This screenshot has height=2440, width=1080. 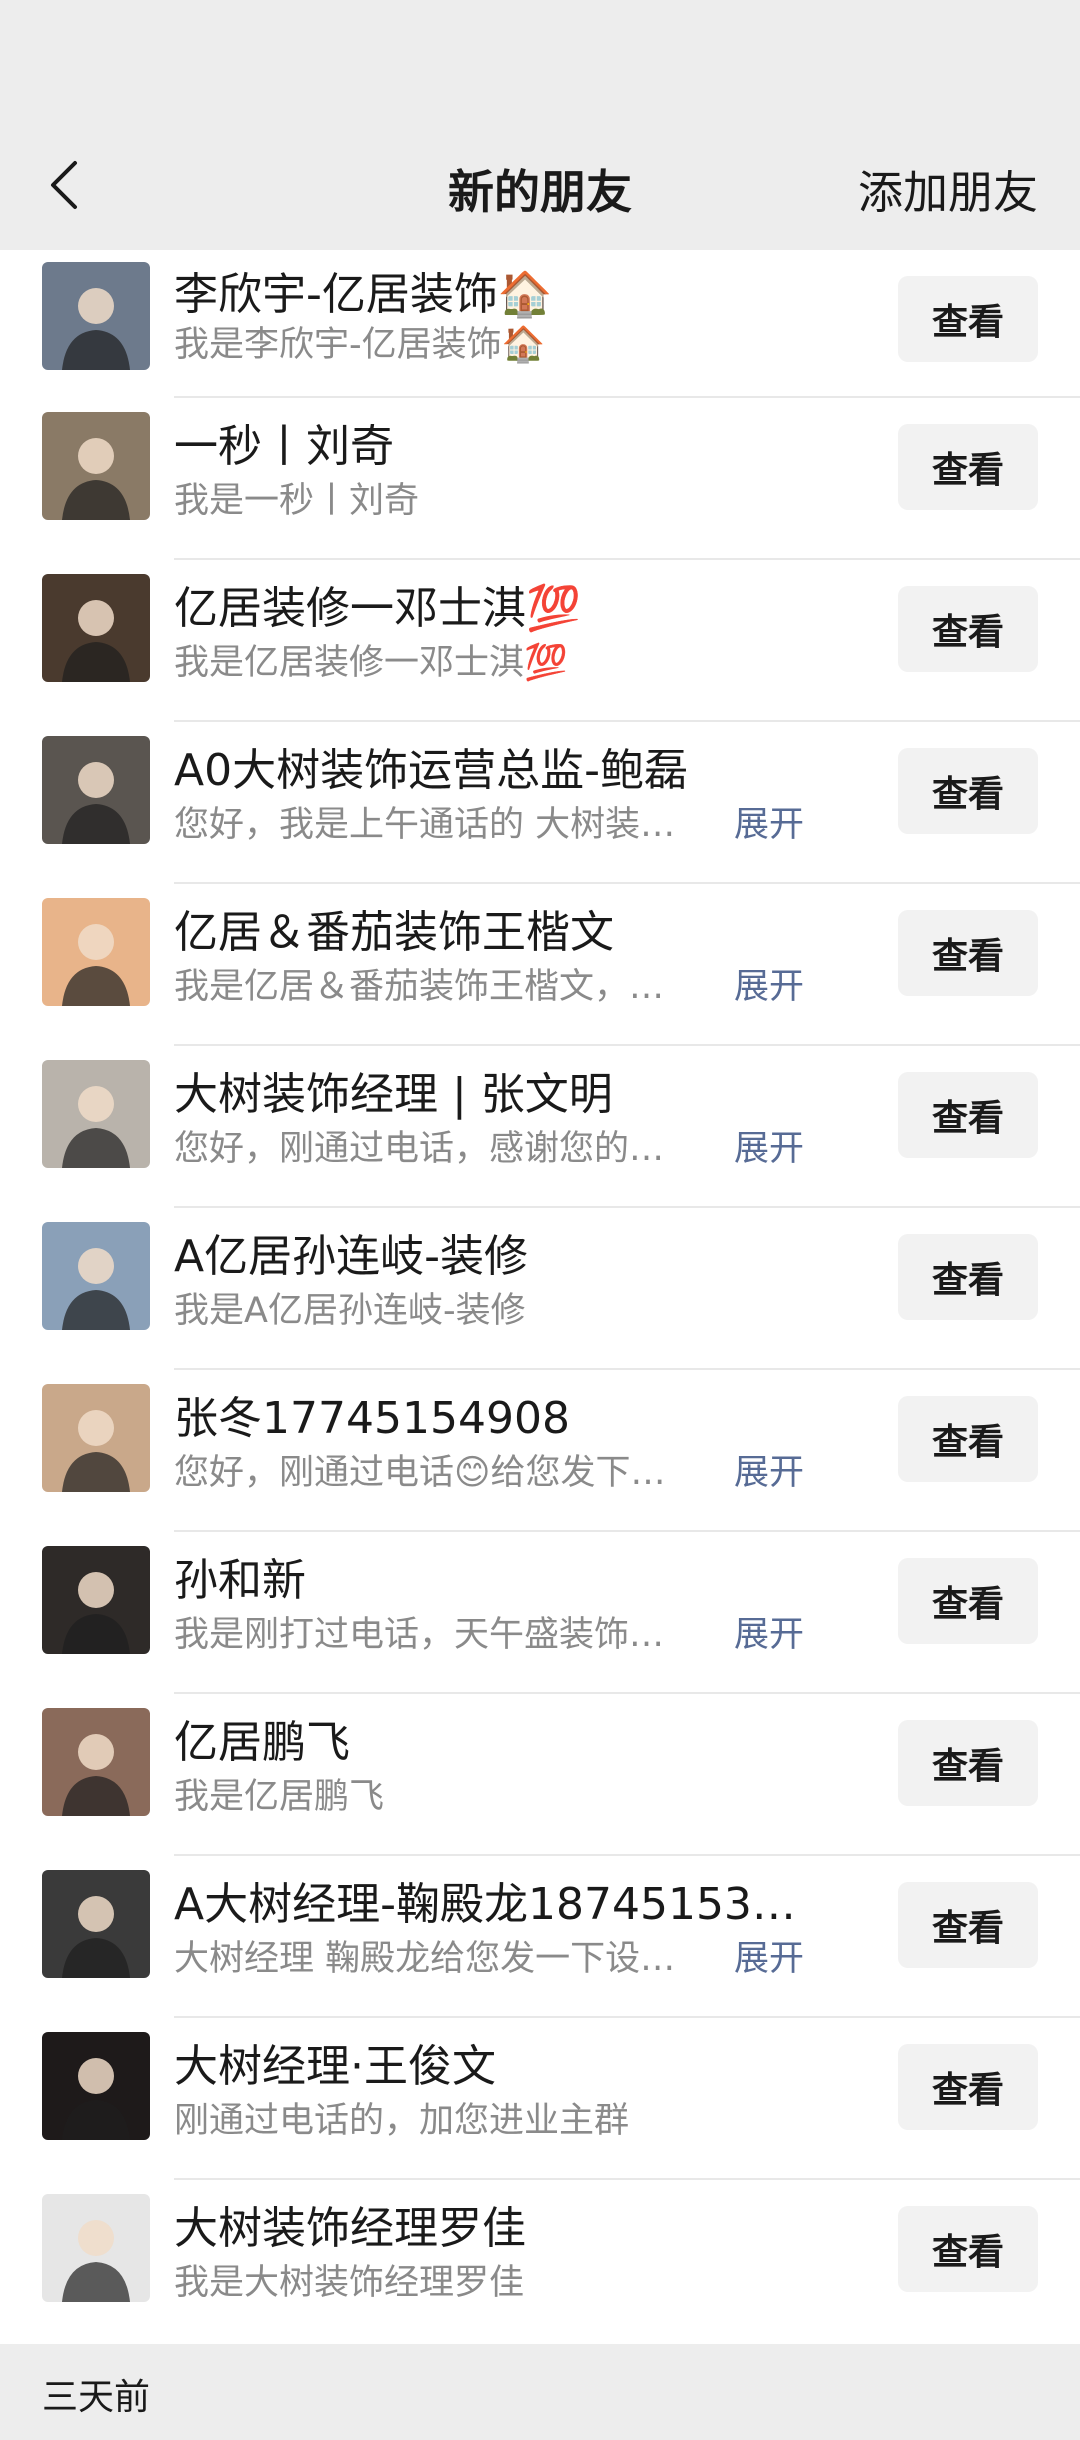 I want to click on friend-name: 大树经理·王俊文, so click(x=335, y=2066).